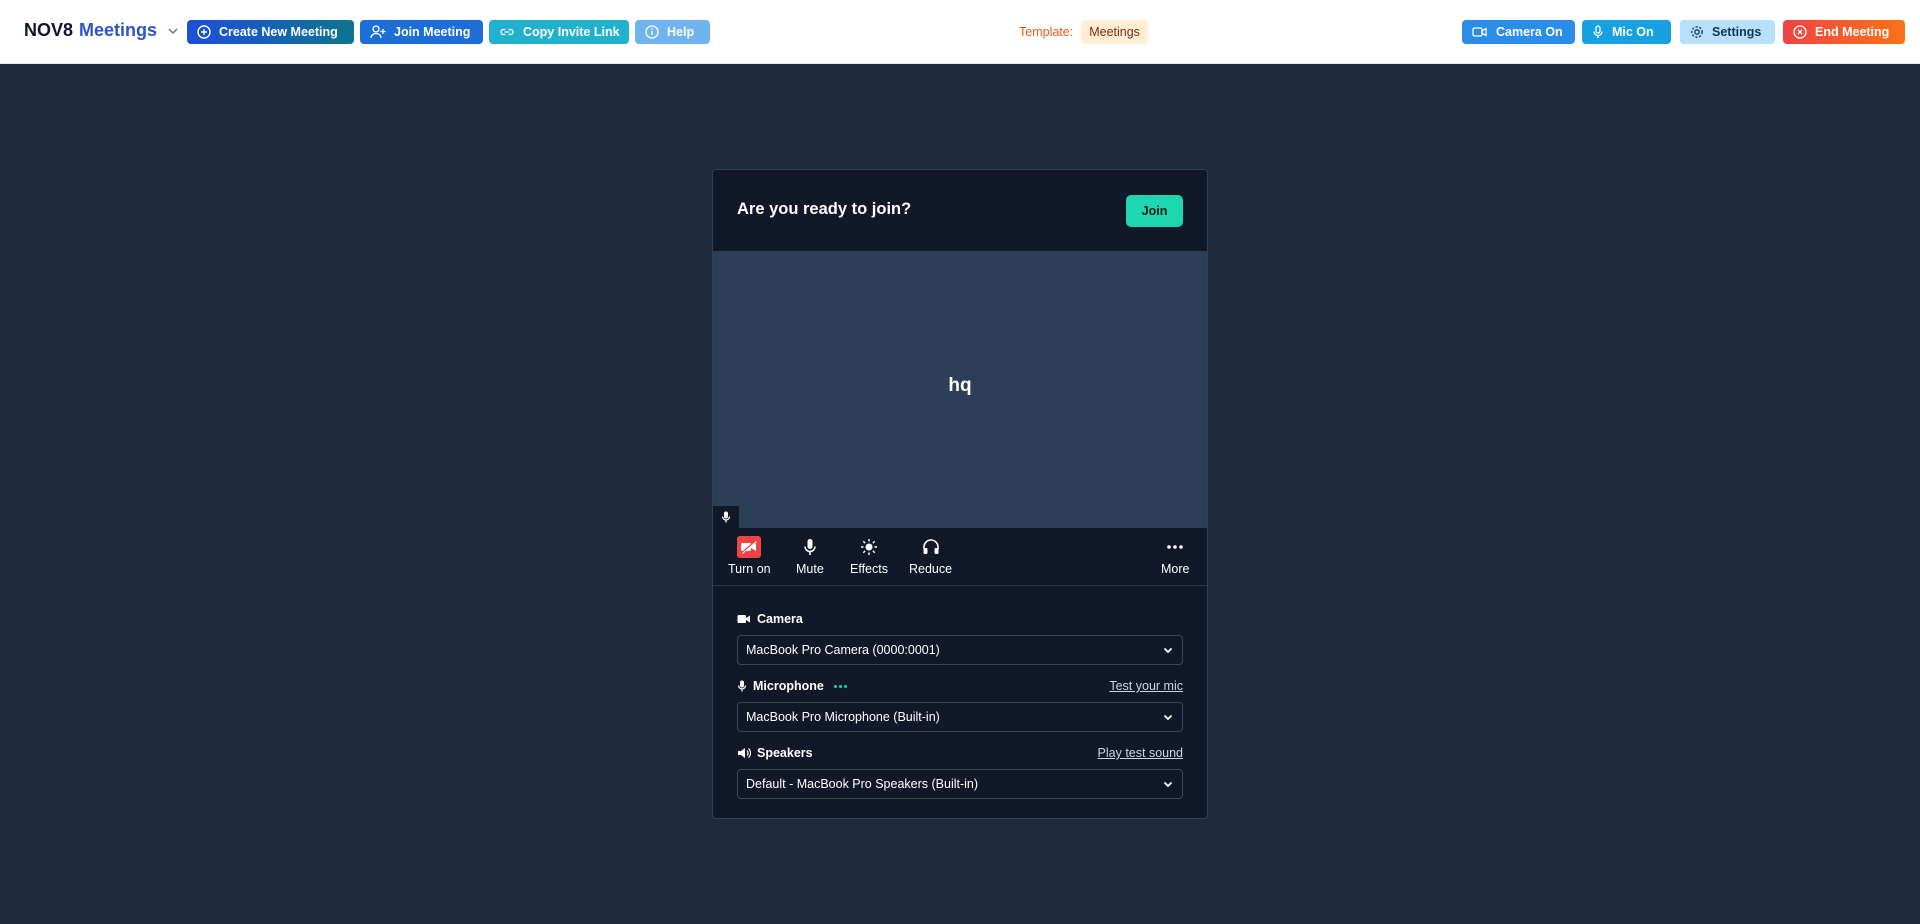  I want to click on join-button: Join, so click(1154, 211).